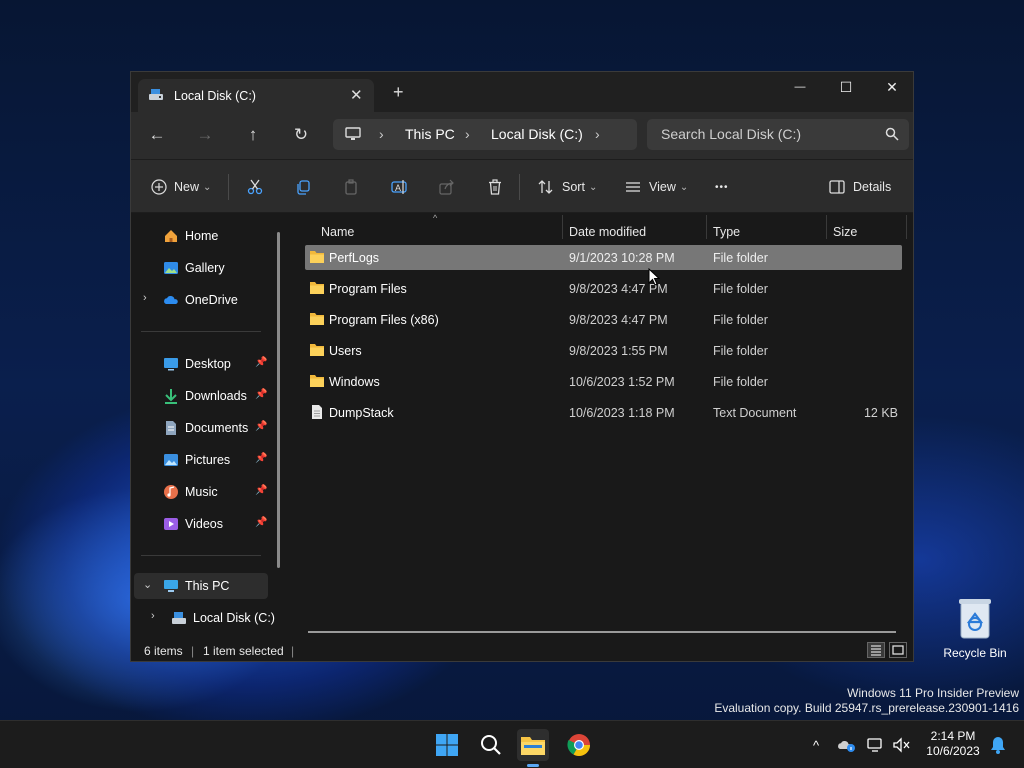  What do you see at coordinates (353, 133) in the screenshot?
I see `monitor-icon` at bounding box center [353, 133].